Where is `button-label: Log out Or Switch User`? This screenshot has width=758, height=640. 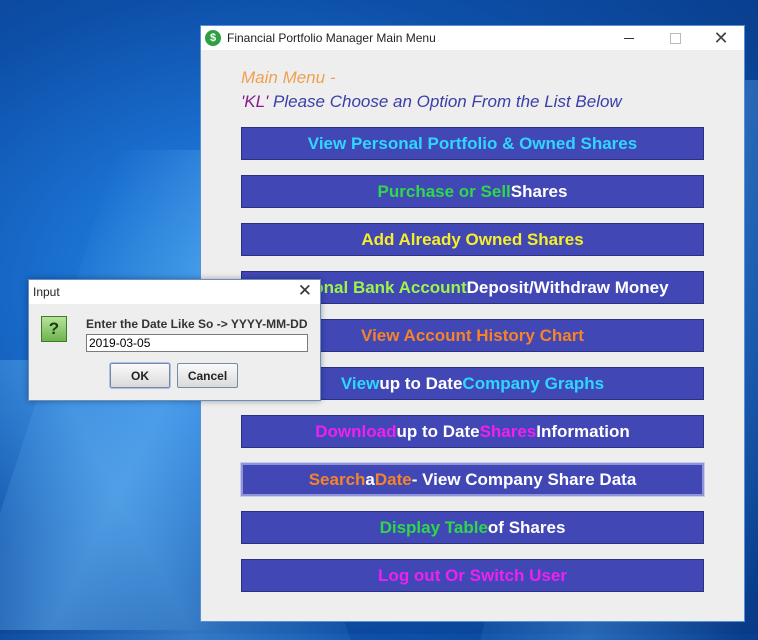
button-label: Log out Or Switch User is located at coordinates (472, 575).